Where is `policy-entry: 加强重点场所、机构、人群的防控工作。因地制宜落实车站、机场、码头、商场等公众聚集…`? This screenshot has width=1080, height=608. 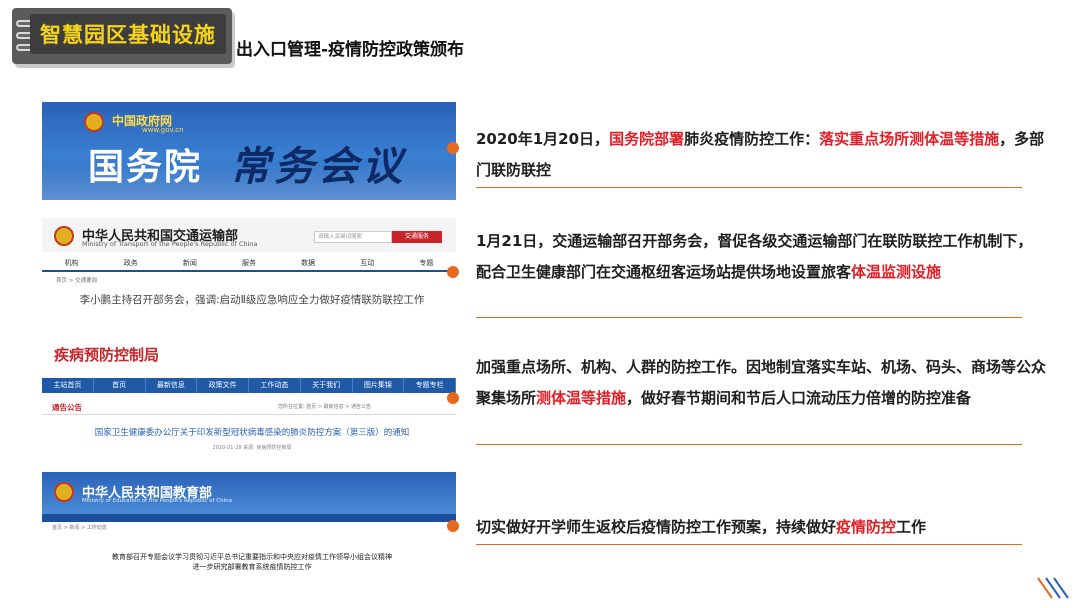 policy-entry: 加强重点场所、机构、人群的防控工作。因地制宜落实车站、机场、码头、商场等公众聚集… is located at coordinates (761, 383).